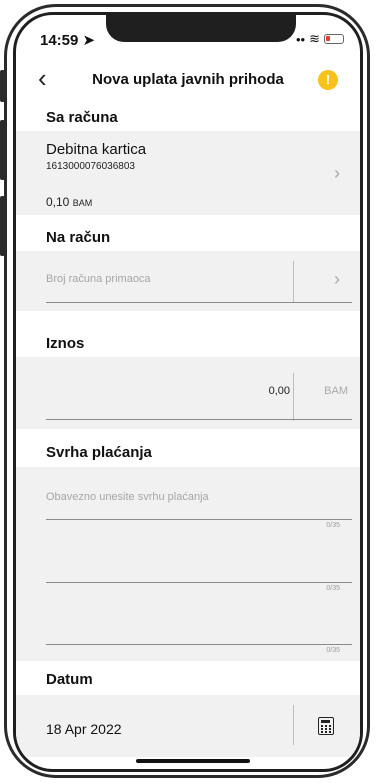  What do you see at coordinates (99, 452) in the screenshot?
I see `purpose-title: Svrha plaćanja` at bounding box center [99, 452].